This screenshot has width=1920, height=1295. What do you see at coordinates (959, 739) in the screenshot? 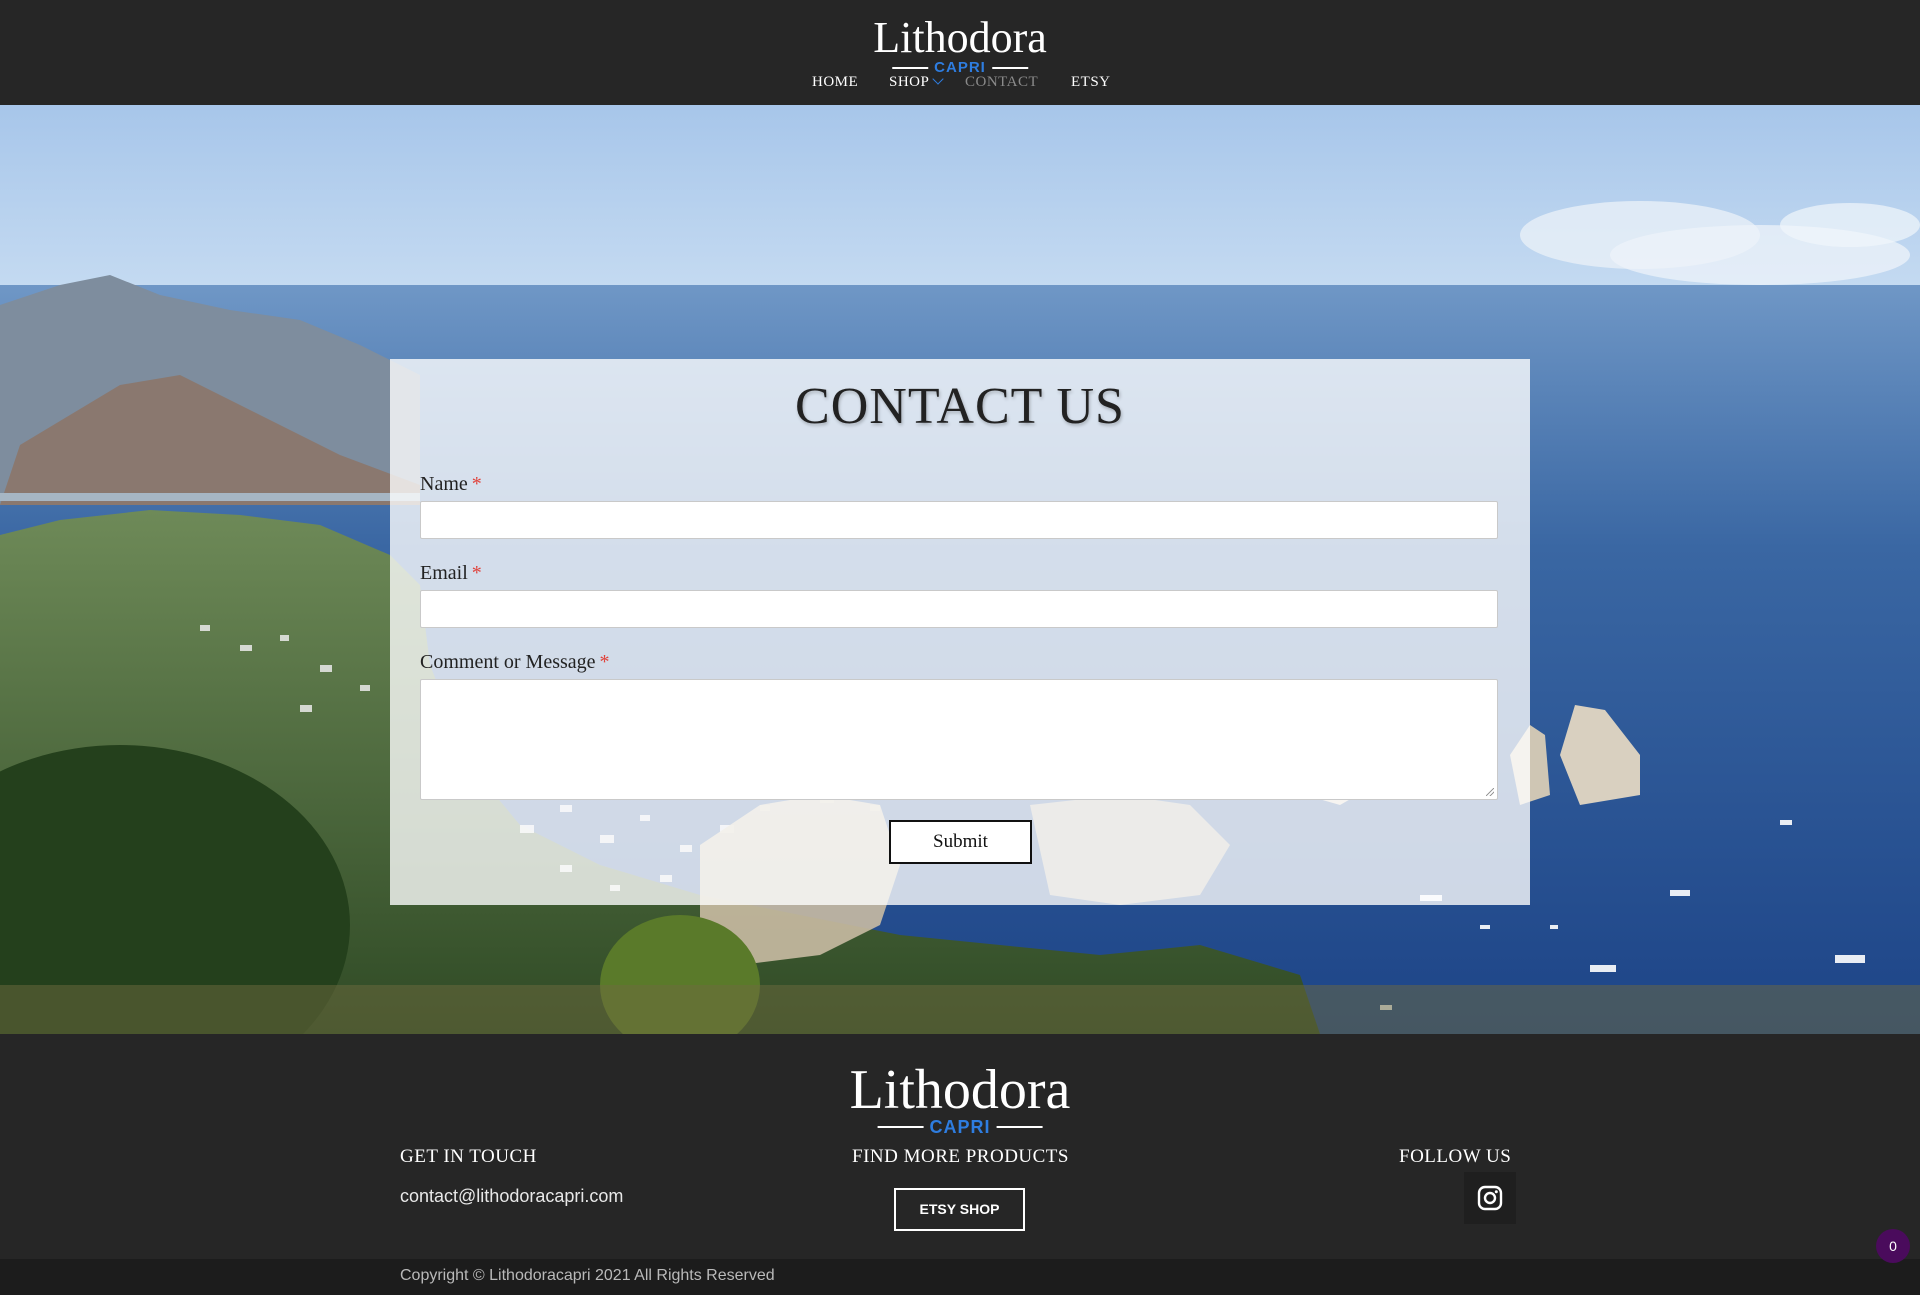
I see `message-textarea` at bounding box center [959, 739].